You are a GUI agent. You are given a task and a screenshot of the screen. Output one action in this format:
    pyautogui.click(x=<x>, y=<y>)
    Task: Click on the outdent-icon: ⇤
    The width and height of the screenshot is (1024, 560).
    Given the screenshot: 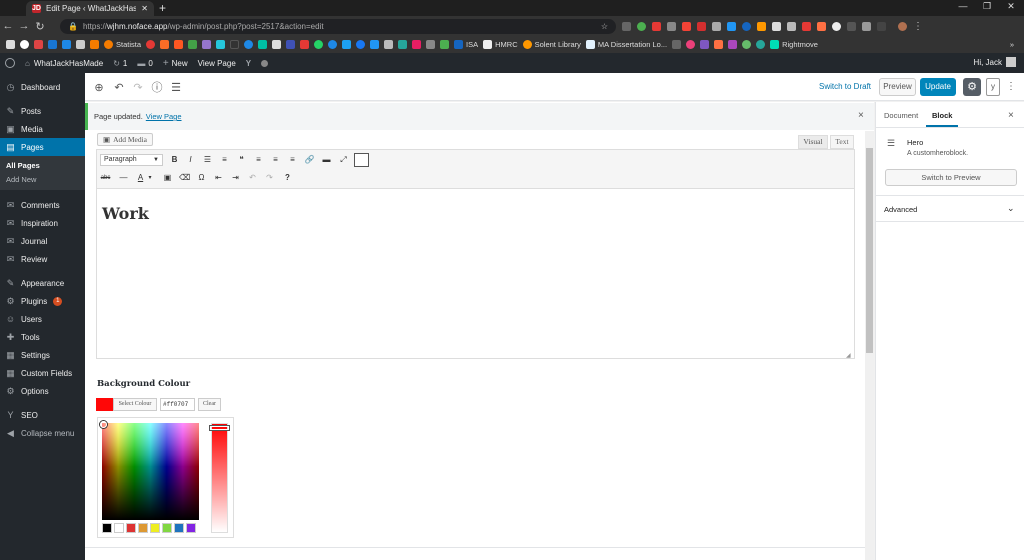 What is the action you would take?
    pyautogui.click(x=218, y=178)
    